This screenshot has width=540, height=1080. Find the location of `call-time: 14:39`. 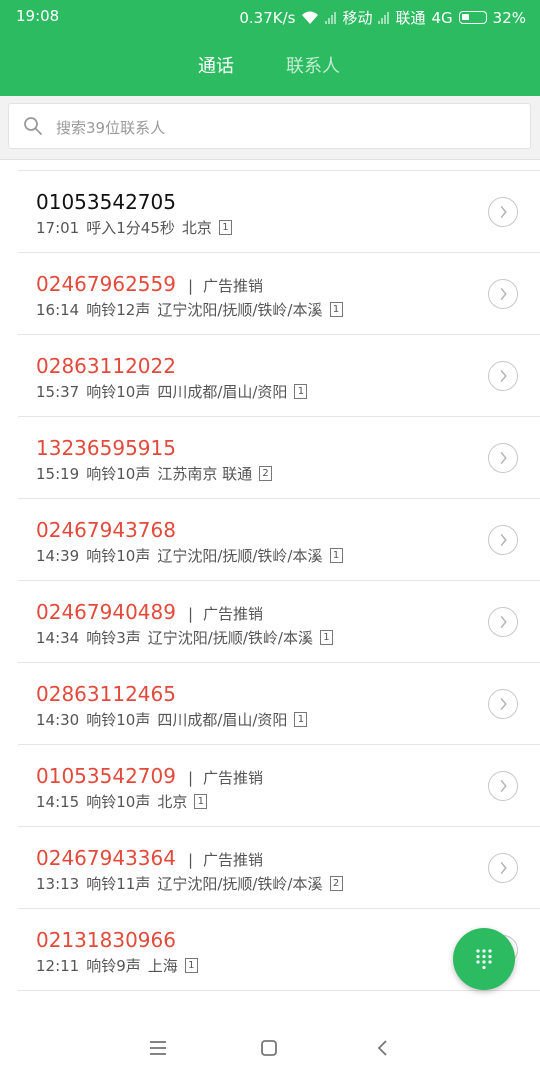

call-time: 14:39 is located at coordinates (58, 555).